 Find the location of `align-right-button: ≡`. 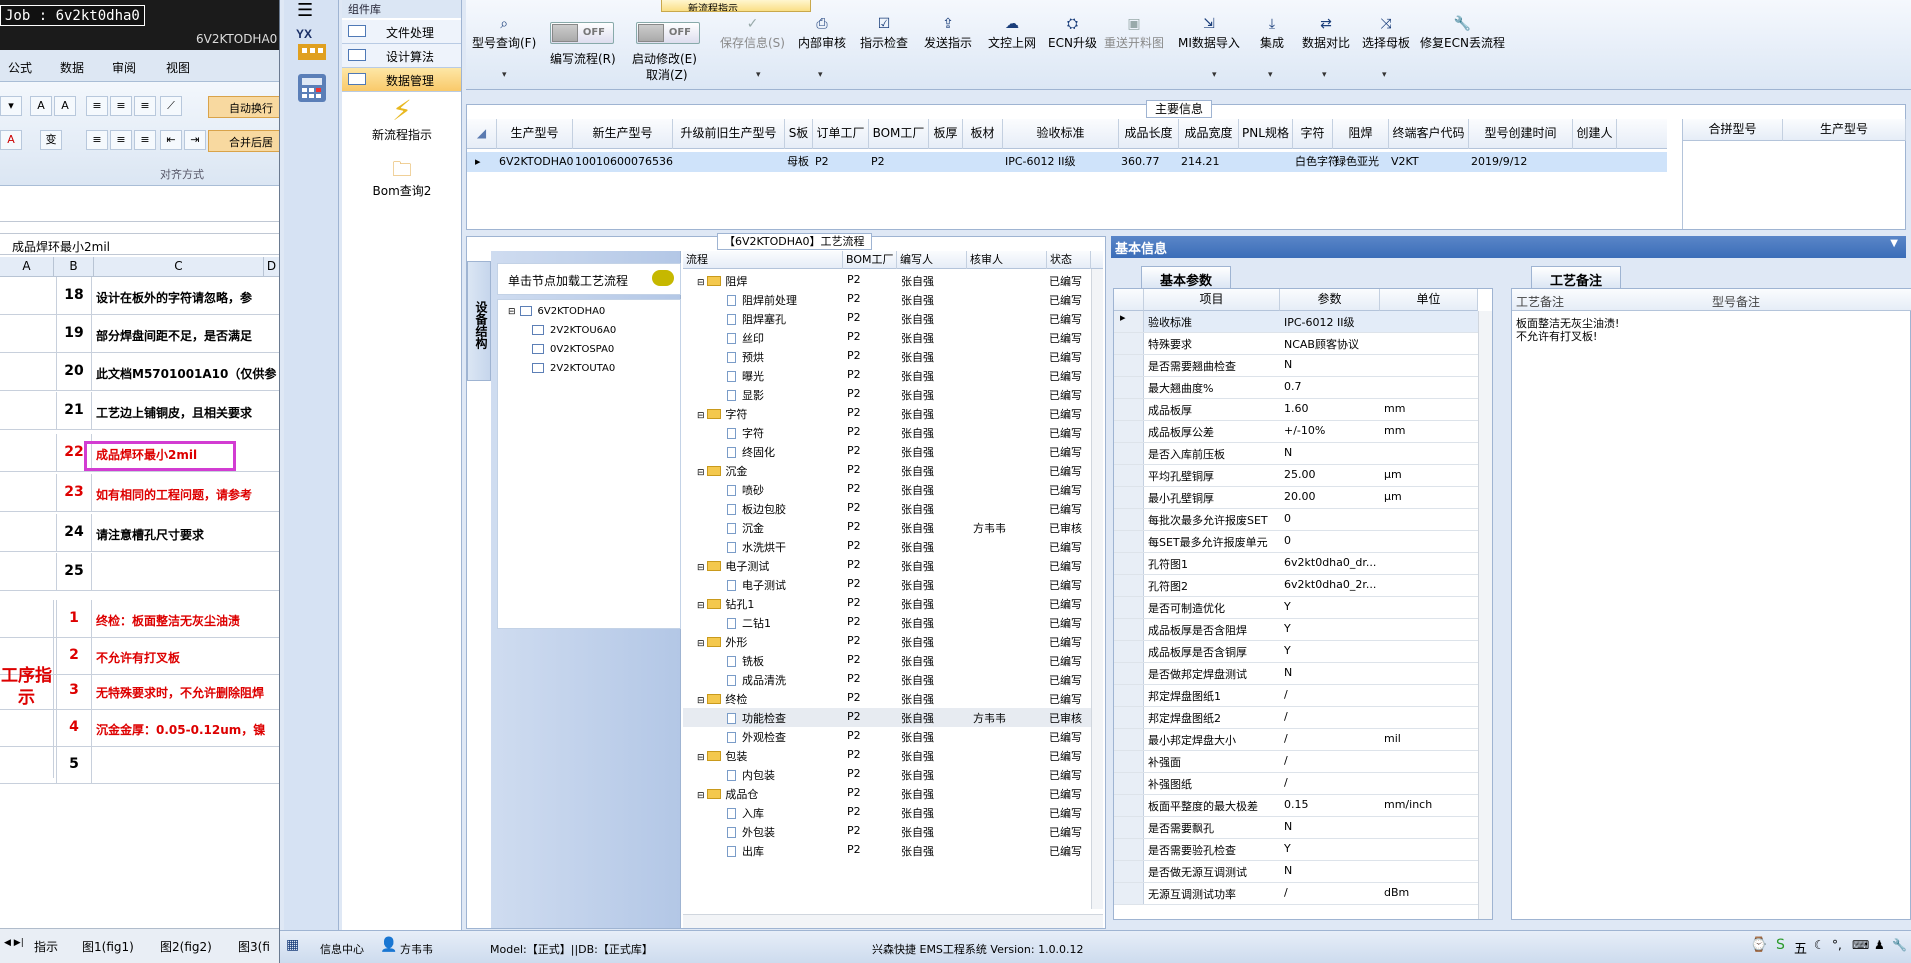

align-right-button: ≡ is located at coordinates (145, 140).